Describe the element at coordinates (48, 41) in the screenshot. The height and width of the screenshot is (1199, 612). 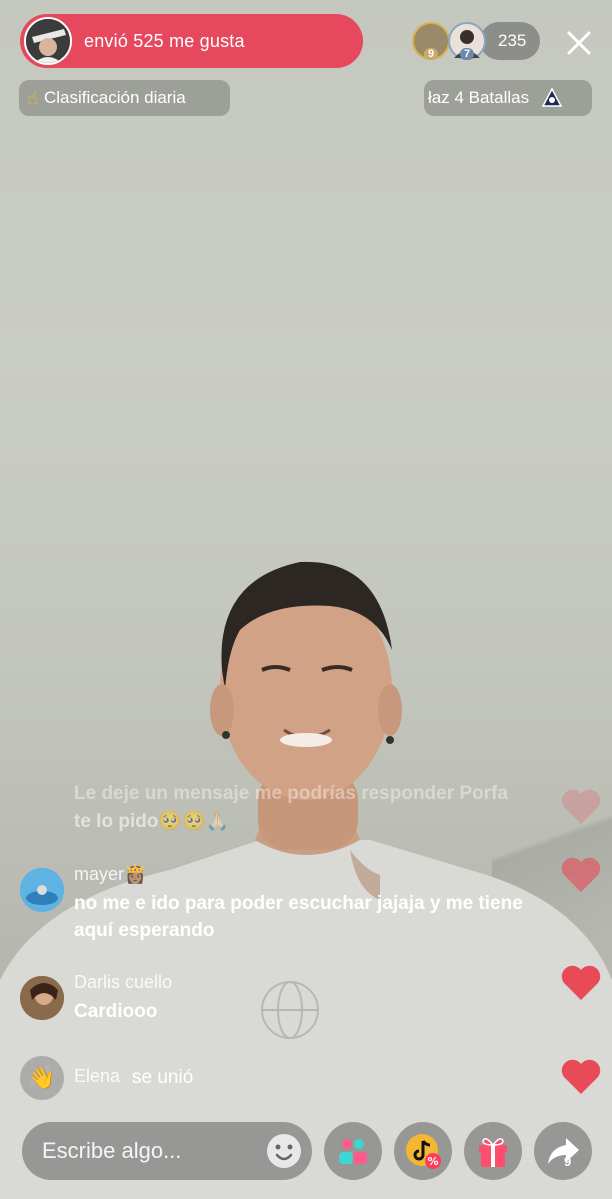
I see `liker-avatar` at that location.